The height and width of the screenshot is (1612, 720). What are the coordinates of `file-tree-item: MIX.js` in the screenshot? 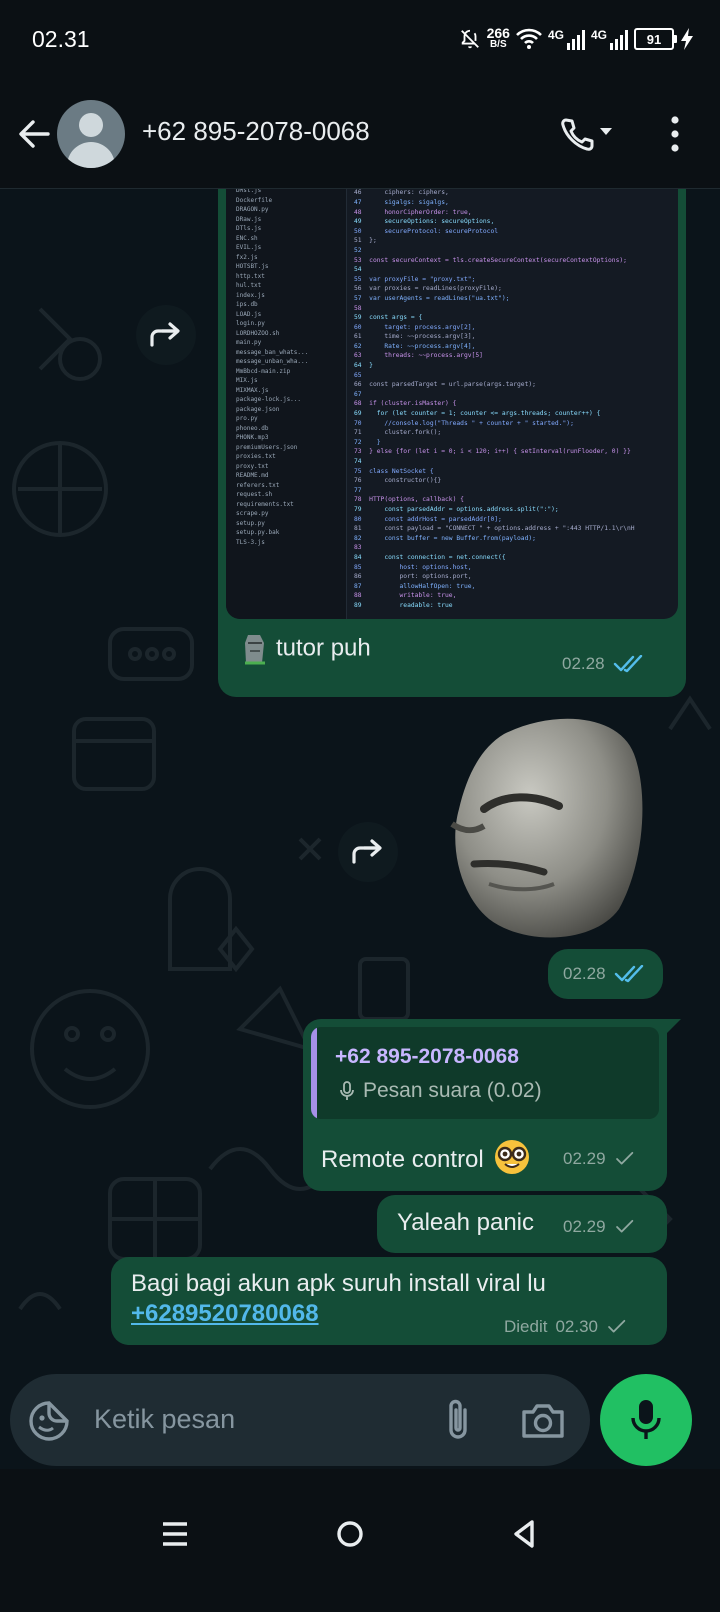 It's located at (247, 380).